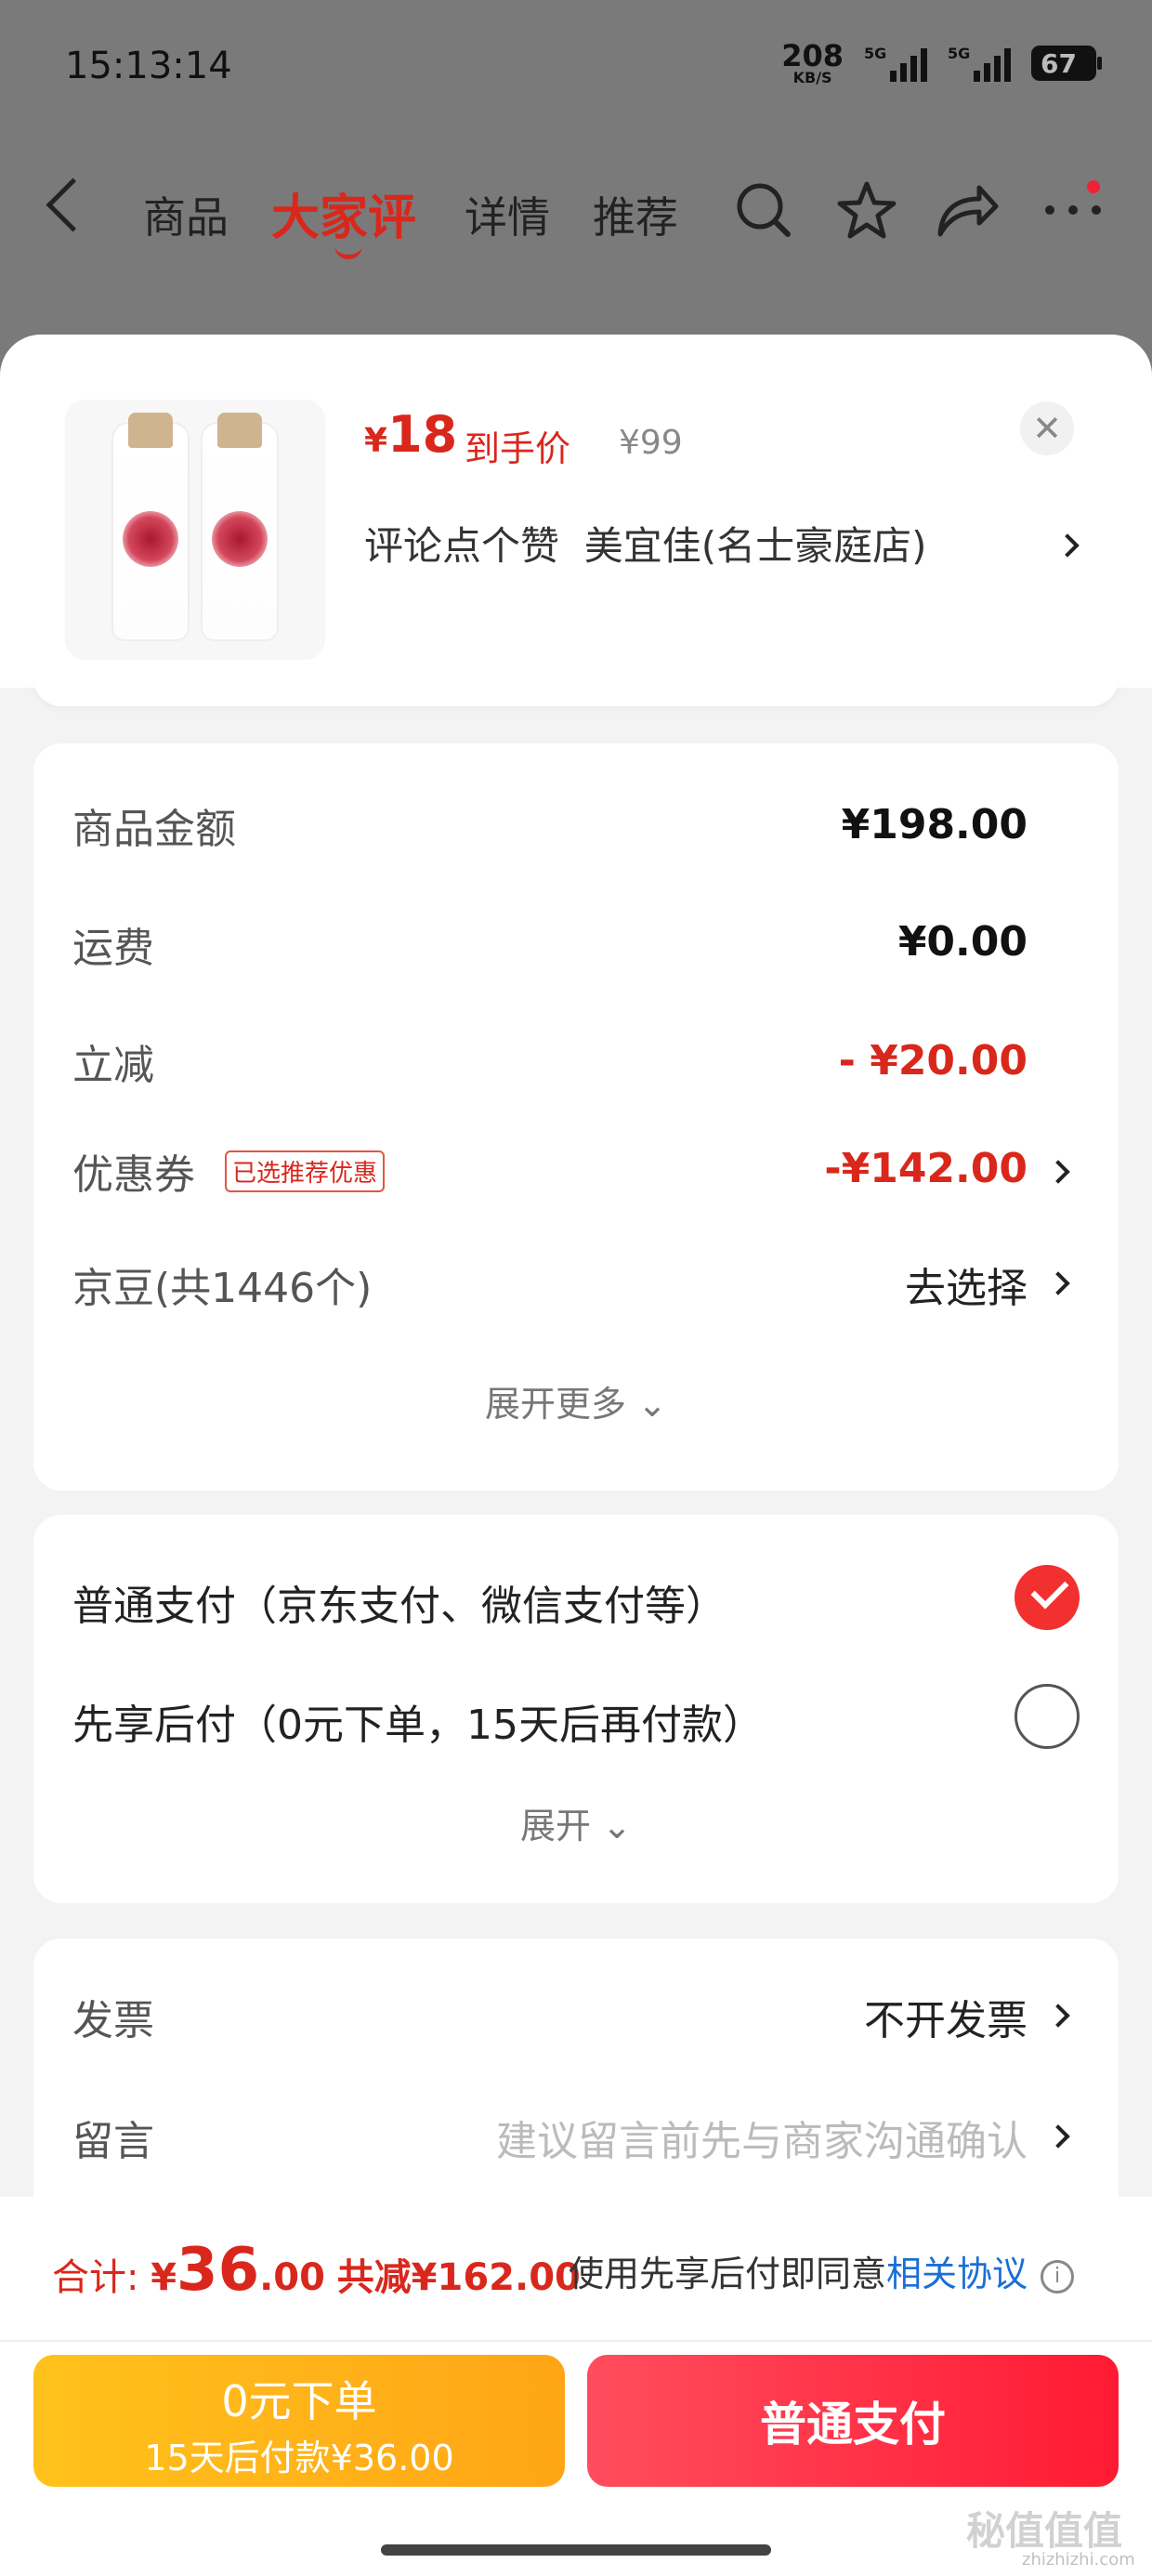 Image resolution: width=1152 pixels, height=2576 pixels. I want to click on expand-more-button: 展开更多 ⌄, so click(576, 1400).